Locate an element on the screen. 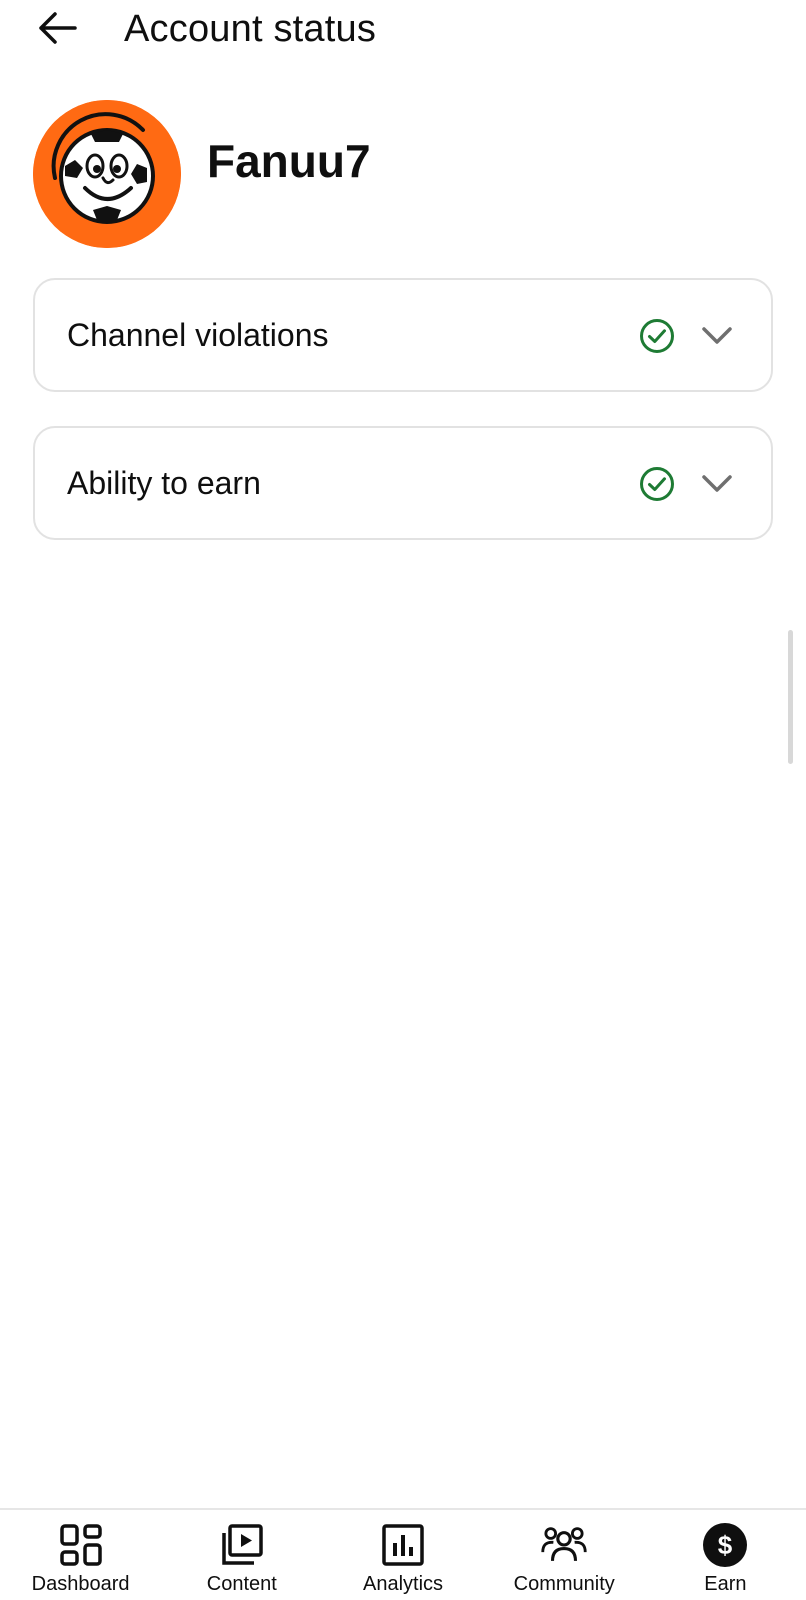  avatar is located at coordinates (107, 174).